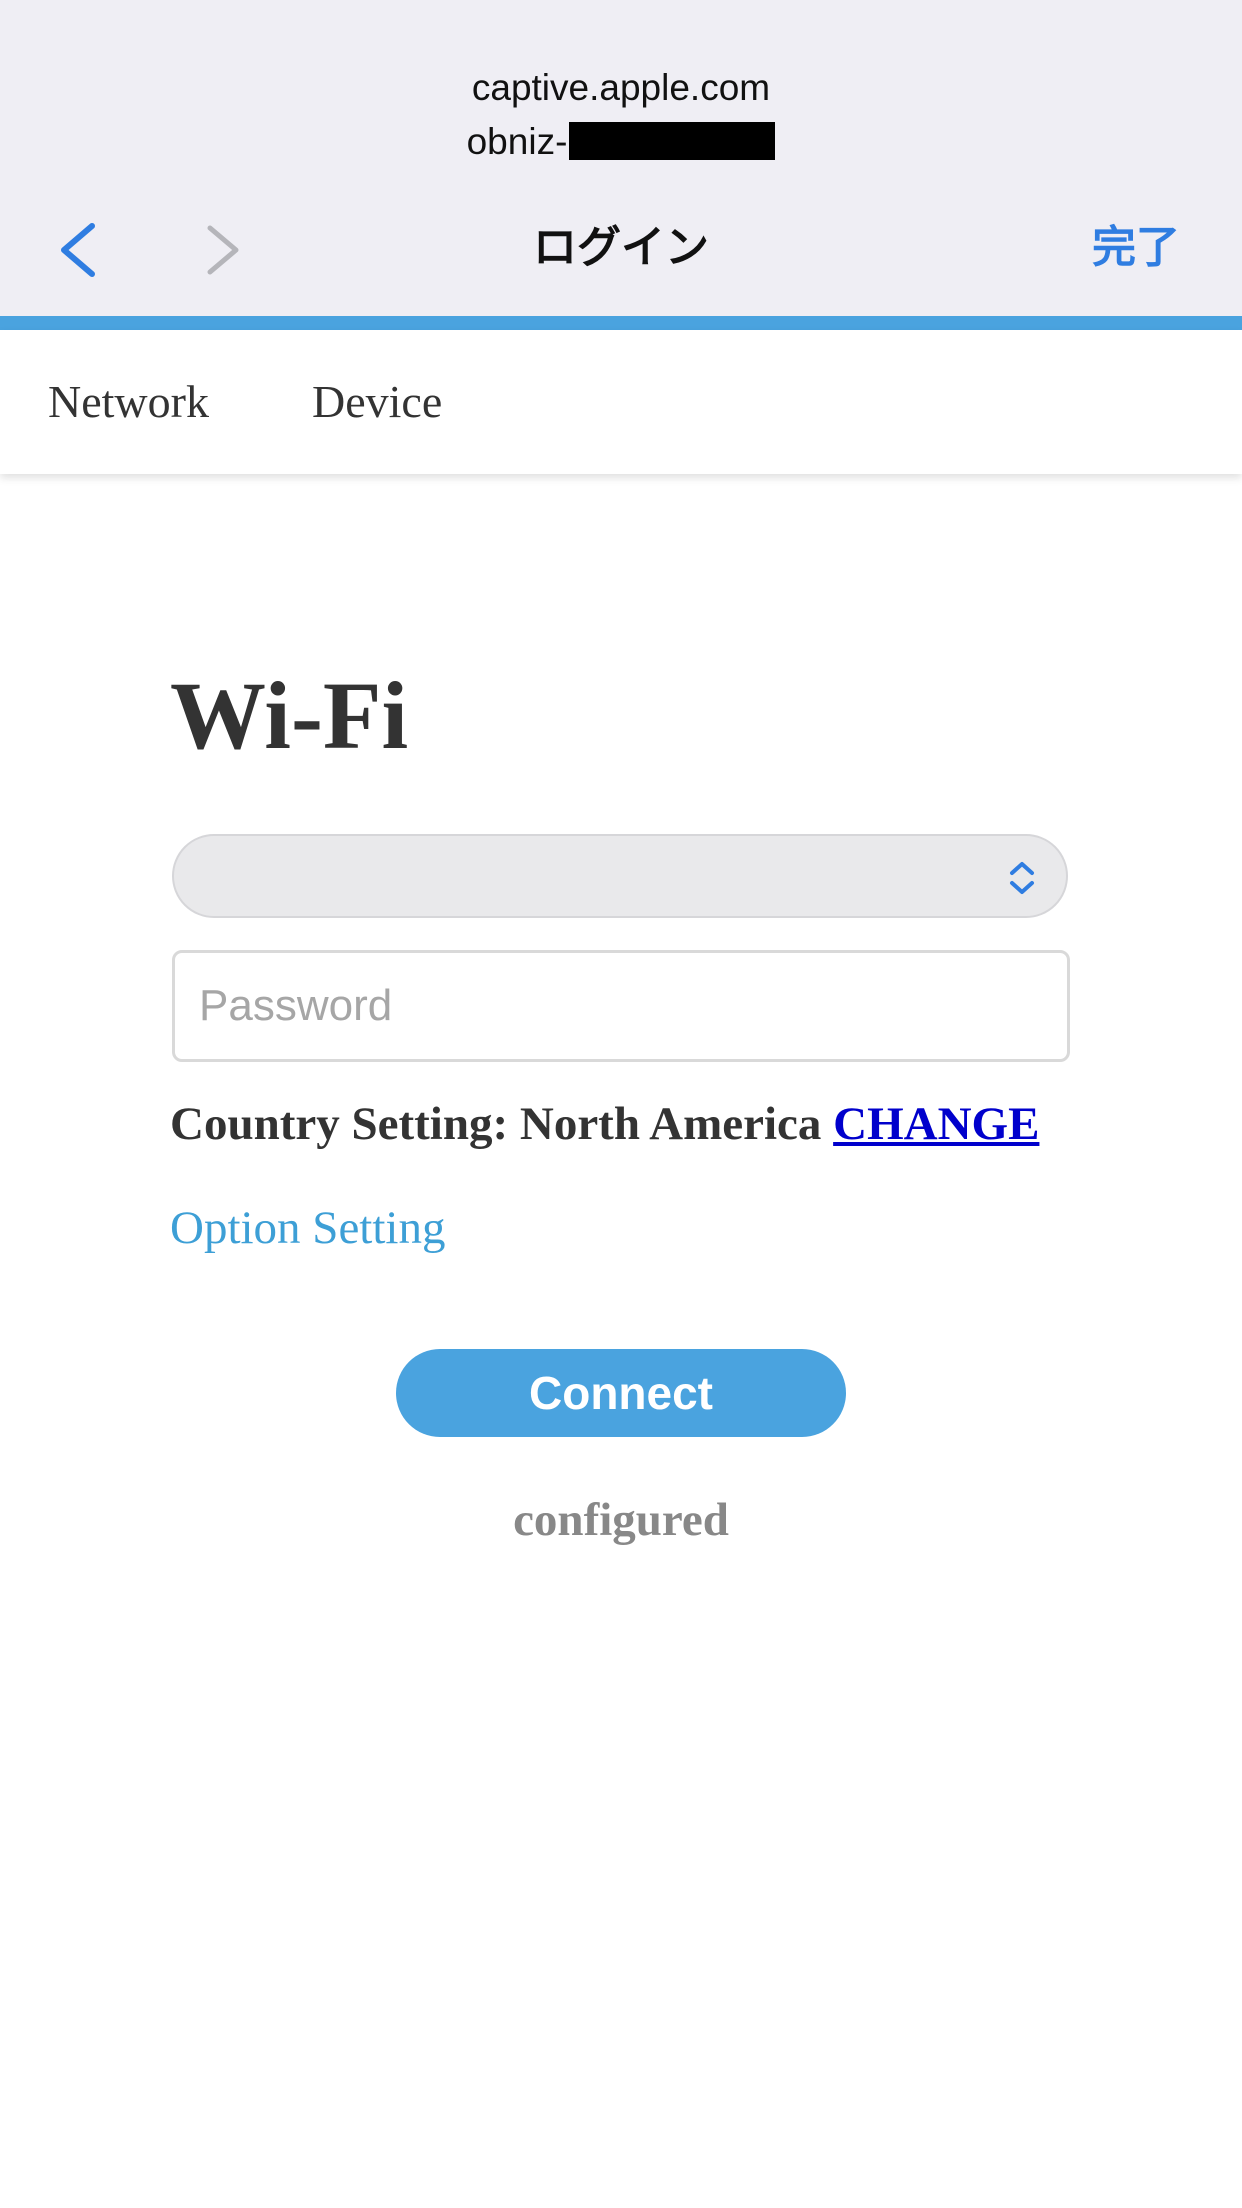  I want to click on captive-sheet-header: captive.apple.com obniz- ログイン 完了, so click(621, 158).